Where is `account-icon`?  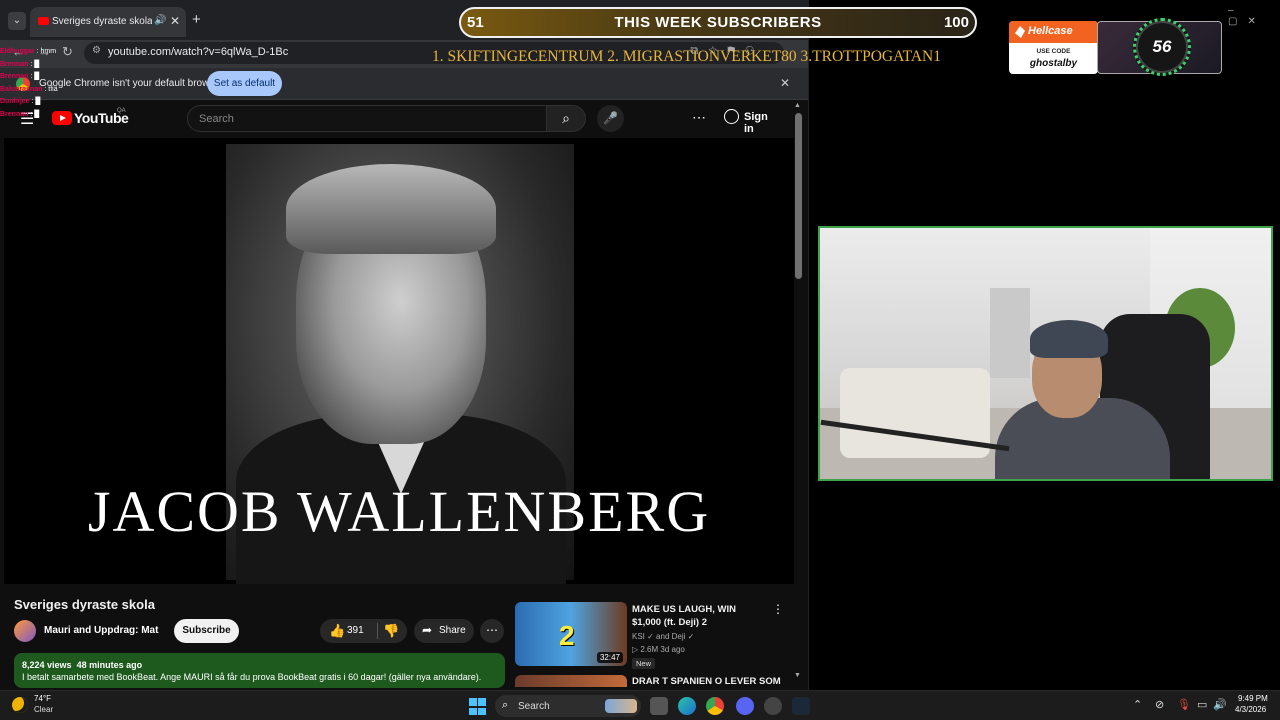 account-icon is located at coordinates (731, 116).